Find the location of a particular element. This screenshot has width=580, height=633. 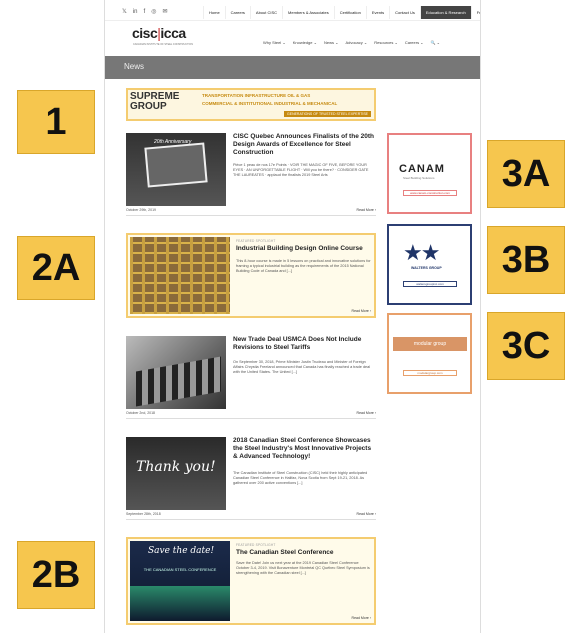

banner-line-1: TRANSPORTATION INFRASTRUCTURE OIL & GAS is located at coordinates (256, 95).